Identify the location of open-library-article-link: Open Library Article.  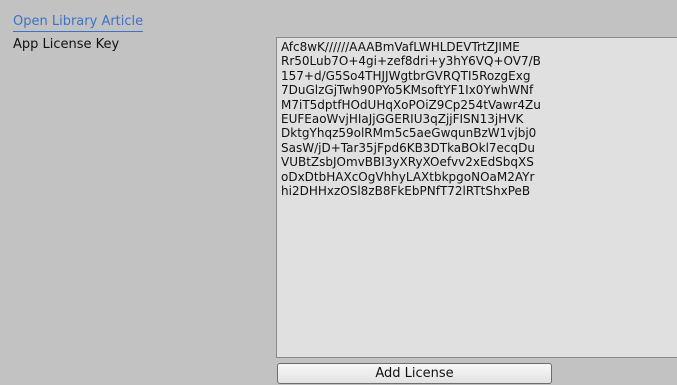
(78, 23).